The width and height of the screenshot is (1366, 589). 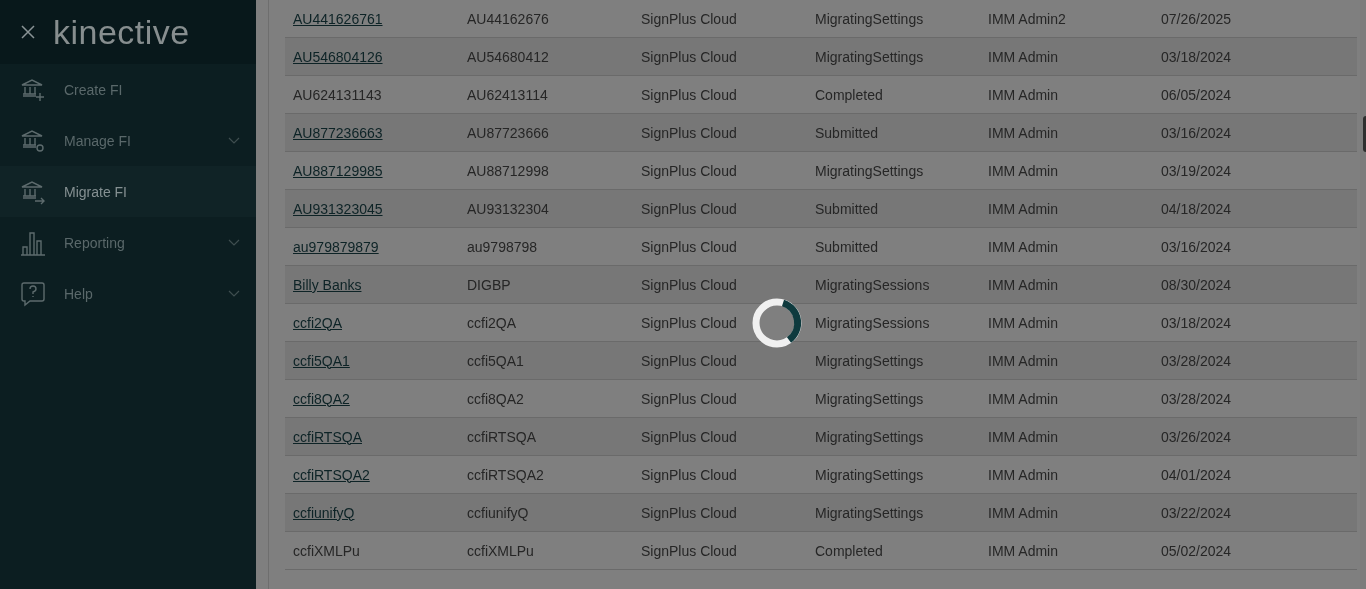 What do you see at coordinates (33, 89) in the screenshot?
I see `bank-plus-icon` at bounding box center [33, 89].